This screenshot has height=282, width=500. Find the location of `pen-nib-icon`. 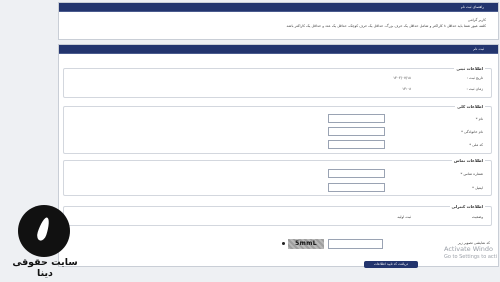

pen-nib-icon is located at coordinates (43, 229).